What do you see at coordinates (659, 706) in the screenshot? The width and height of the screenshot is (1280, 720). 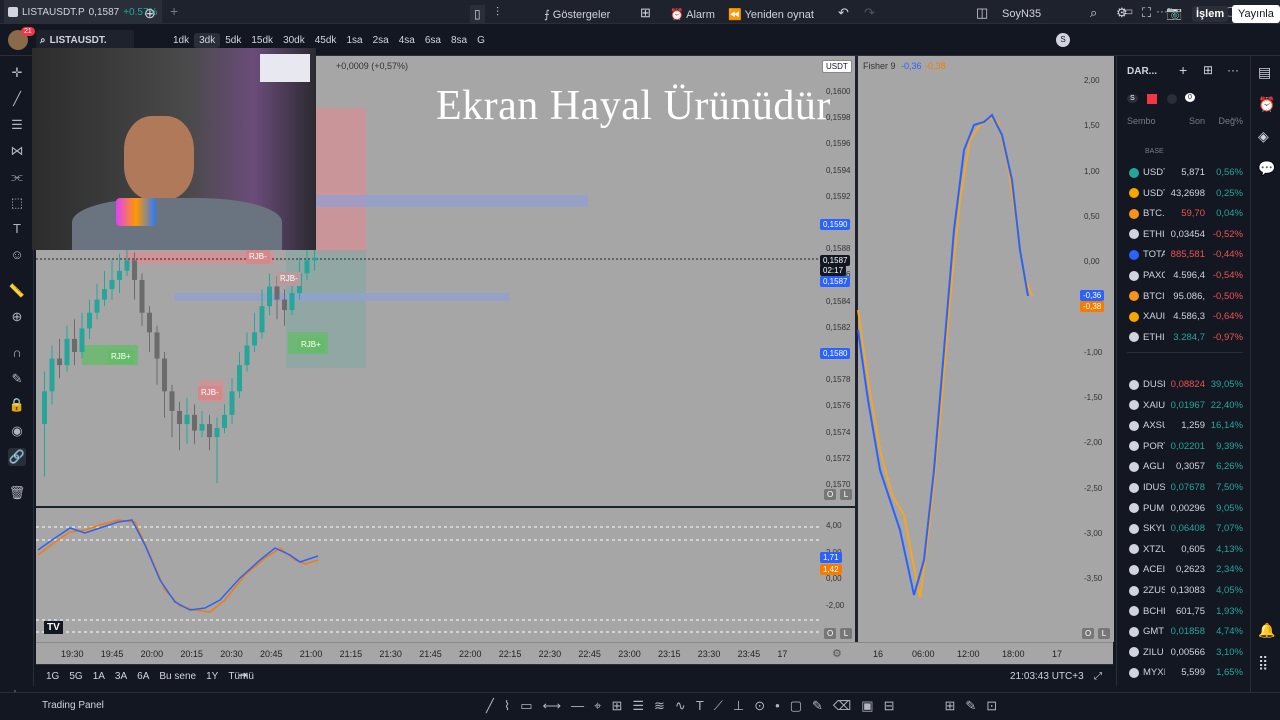 I see `channel-tool-icon: ≋` at bounding box center [659, 706].